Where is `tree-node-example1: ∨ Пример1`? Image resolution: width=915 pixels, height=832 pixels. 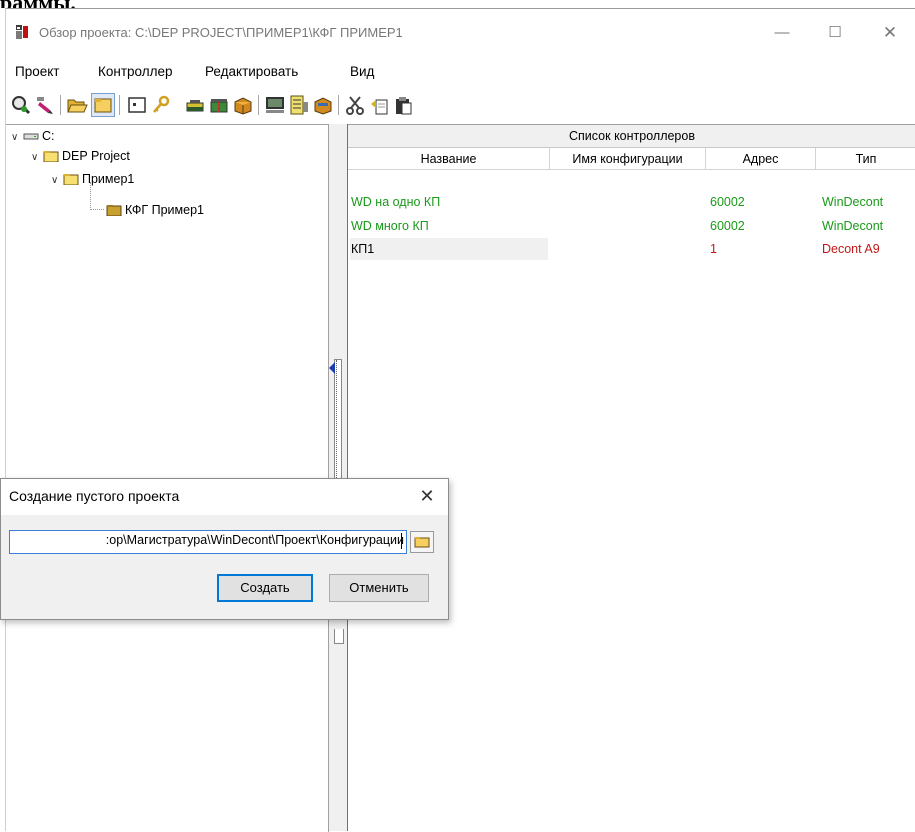
tree-node-example1: ∨ Пример1 is located at coordinates (92, 179).